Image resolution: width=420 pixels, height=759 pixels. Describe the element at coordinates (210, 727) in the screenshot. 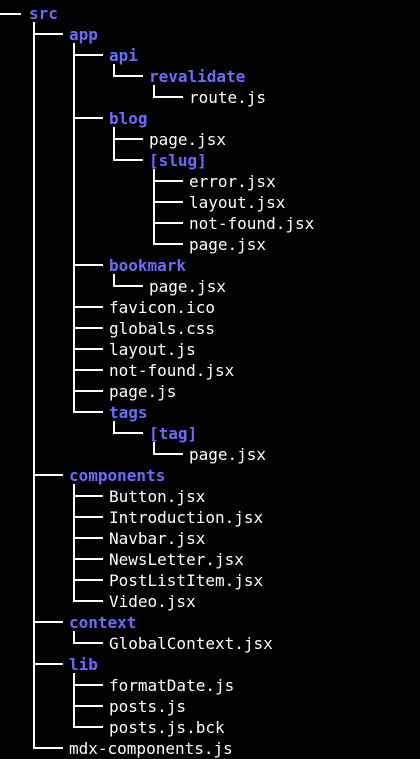

I see `tree-file-row: posts.js.bck` at that location.